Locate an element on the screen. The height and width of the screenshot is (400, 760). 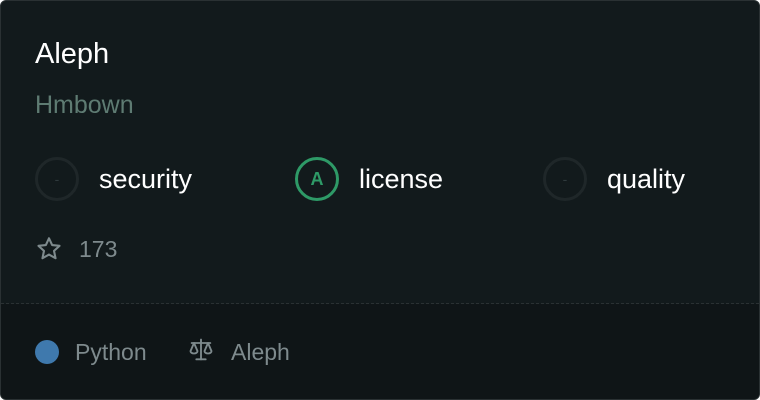
grade-badge-license: A is located at coordinates (317, 179).